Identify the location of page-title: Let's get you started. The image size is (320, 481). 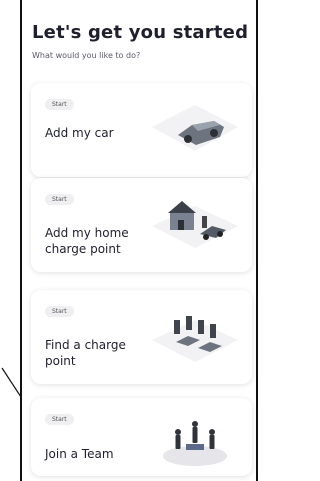
(140, 32).